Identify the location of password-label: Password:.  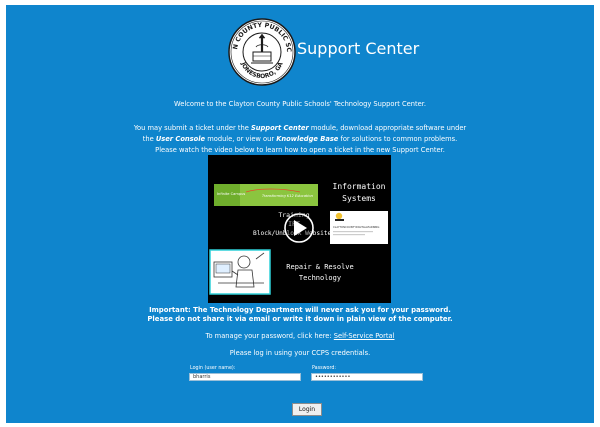
(324, 368).